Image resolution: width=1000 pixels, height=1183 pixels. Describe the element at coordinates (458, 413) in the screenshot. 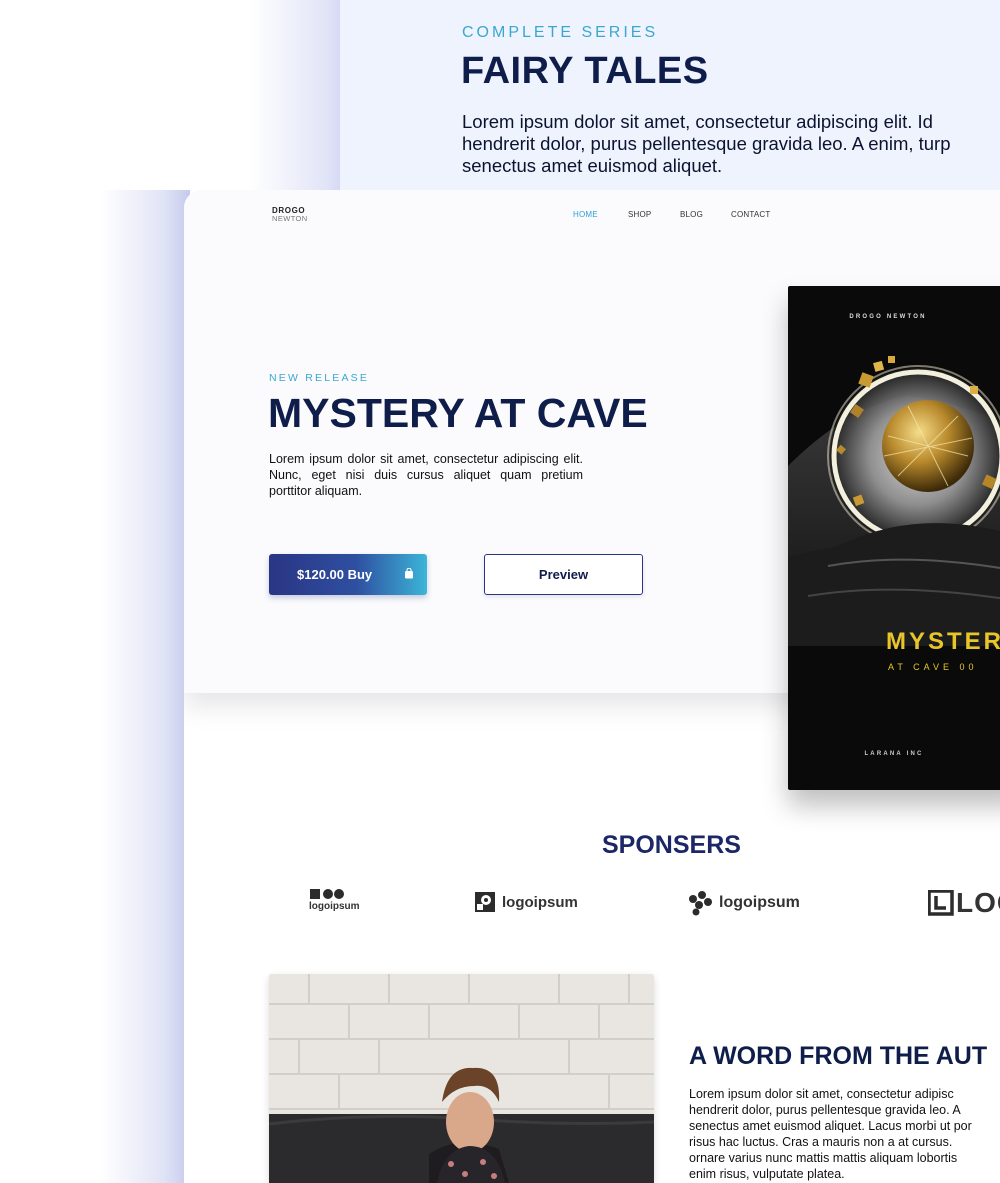

I see `hero-title: MYSTERY AT CAVE` at that location.